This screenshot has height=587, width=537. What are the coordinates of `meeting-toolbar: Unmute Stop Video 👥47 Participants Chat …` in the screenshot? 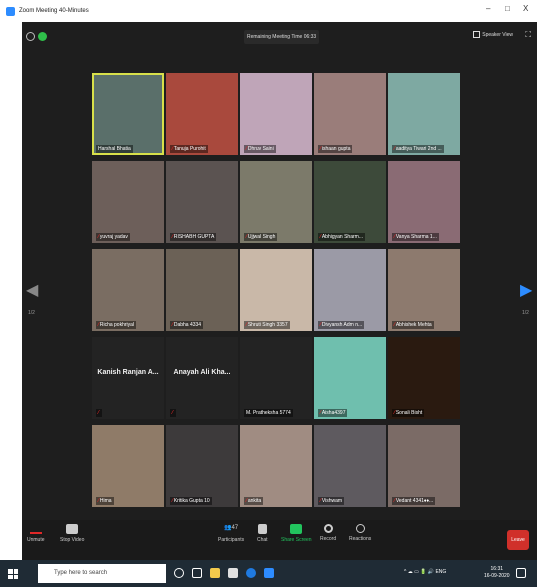 It's located at (279, 540).